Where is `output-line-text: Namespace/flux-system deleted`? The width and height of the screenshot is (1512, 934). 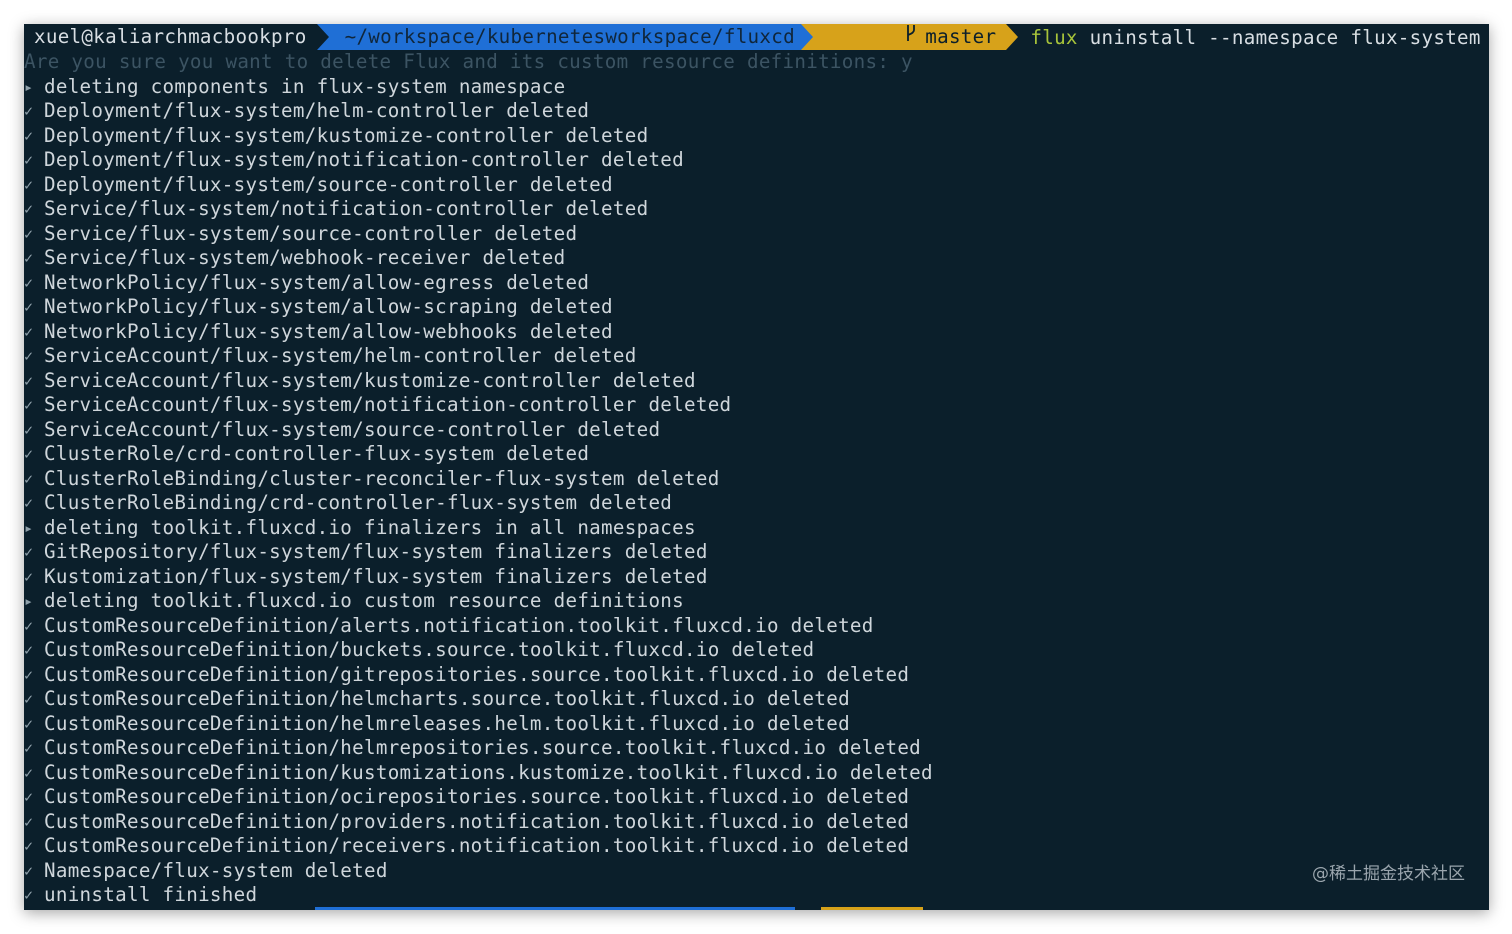 output-line-text: Namespace/flux-system deleted is located at coordinates (216, 870).